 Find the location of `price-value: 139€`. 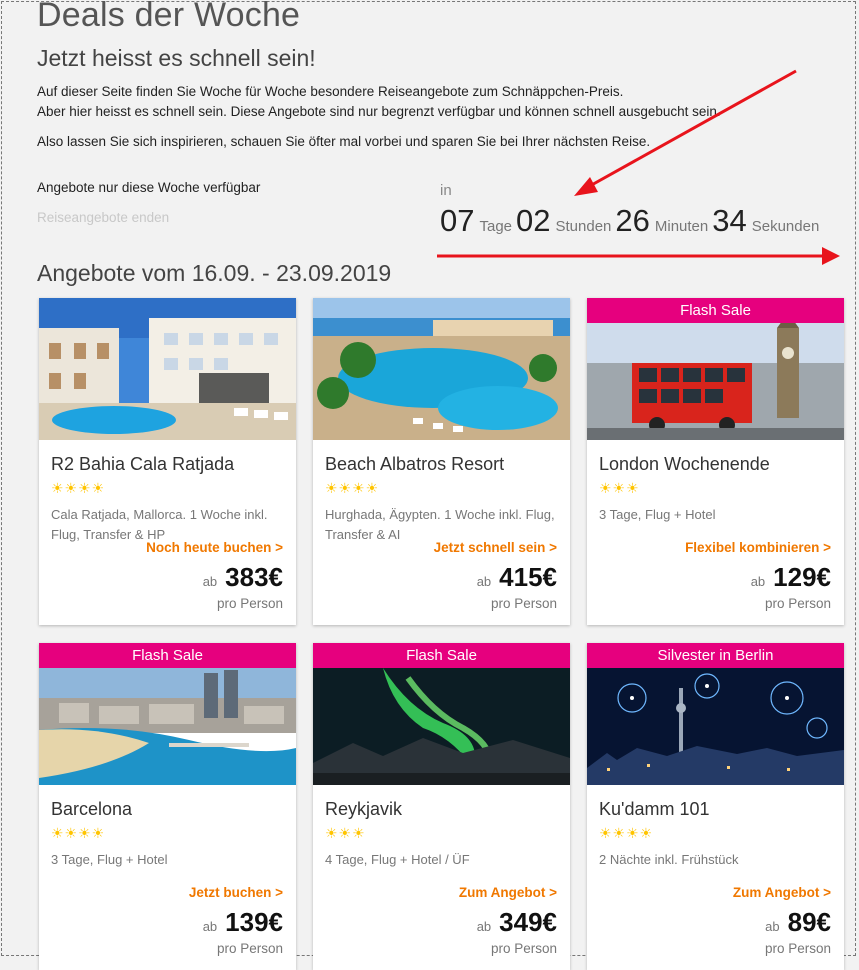

price-value: 139€ is located at coordinates (254, 922).